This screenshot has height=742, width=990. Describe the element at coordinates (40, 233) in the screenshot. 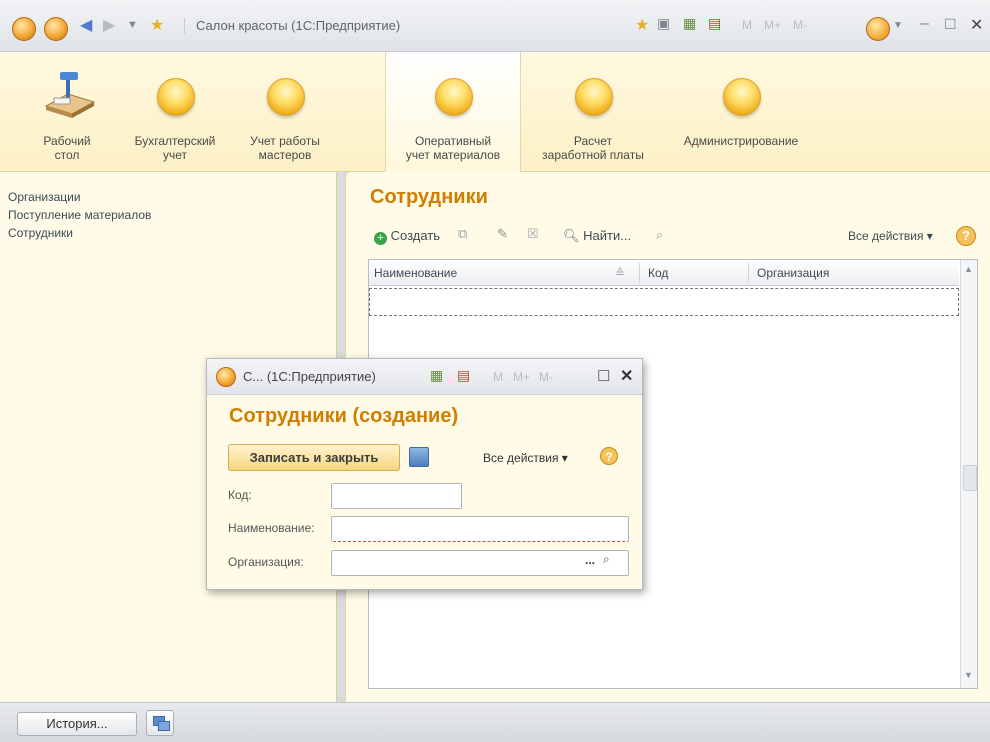

I see `nav-item-employees: Сотрудники` at that location.